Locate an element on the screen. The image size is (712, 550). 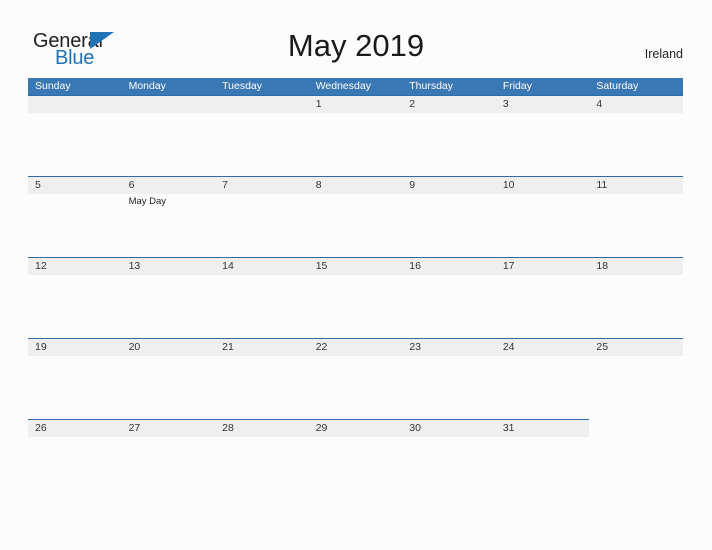
day-cell: 24 is located at coordinates (543, 378).